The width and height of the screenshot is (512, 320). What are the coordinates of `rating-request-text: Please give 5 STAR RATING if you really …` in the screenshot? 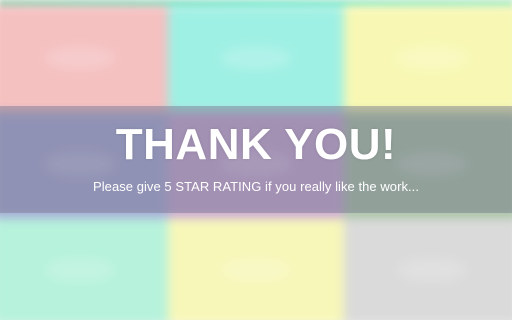 It's located at (256, 186).